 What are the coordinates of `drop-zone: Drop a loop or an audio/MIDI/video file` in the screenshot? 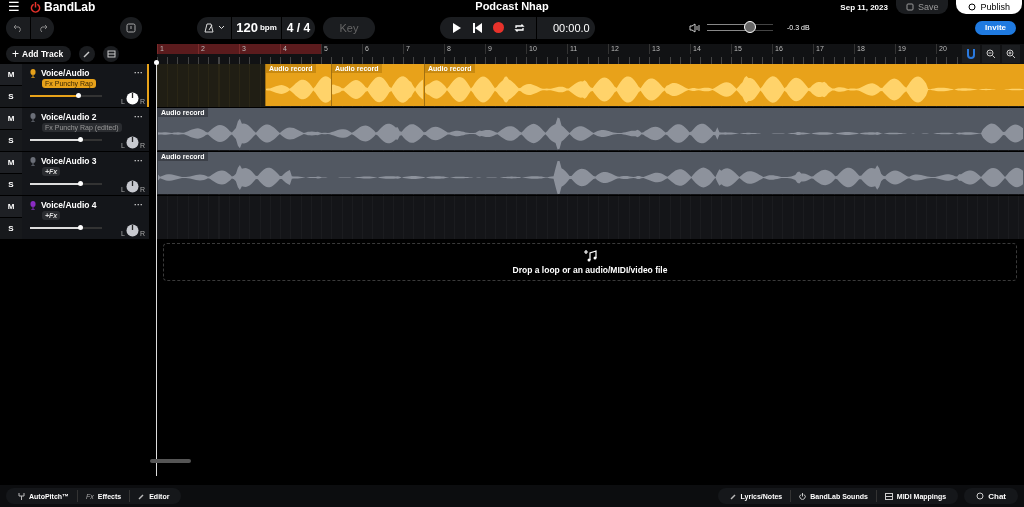 It's located at (590, 262).